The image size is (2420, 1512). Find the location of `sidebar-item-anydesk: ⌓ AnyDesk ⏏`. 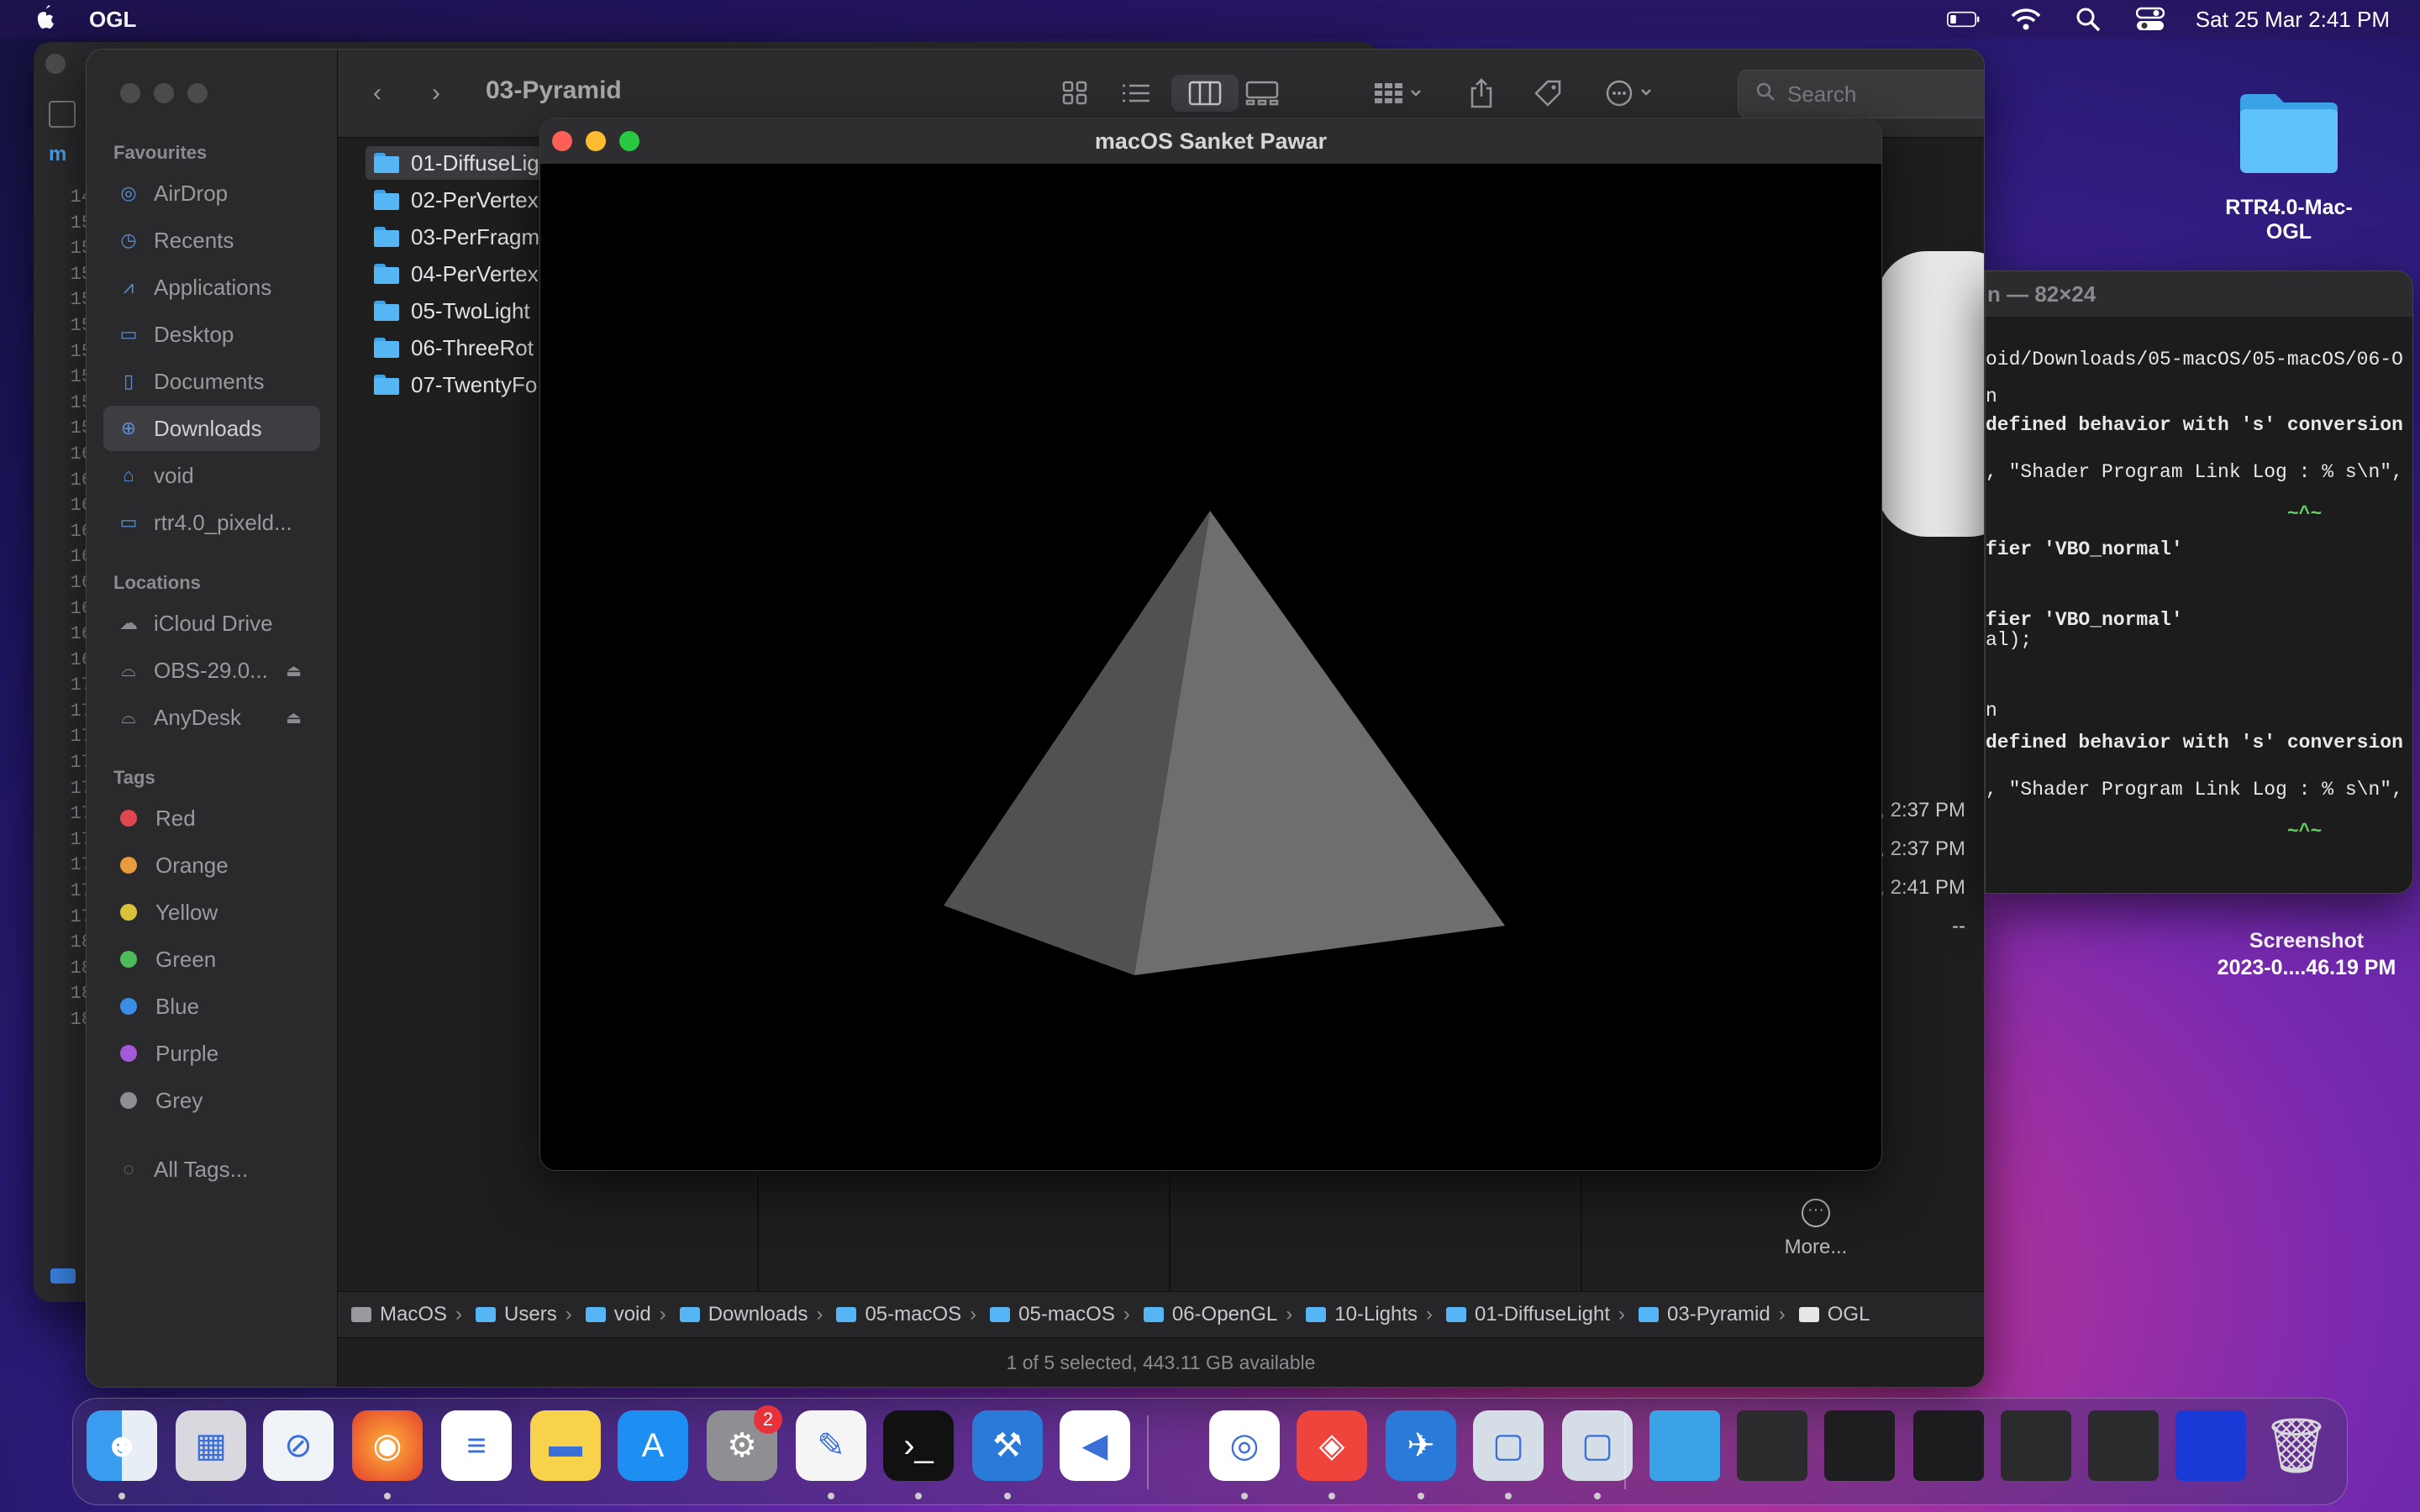

sidebar-item-anydesk: ⌓ AnyDesk ⏏ is located at coordinates (211, 717).